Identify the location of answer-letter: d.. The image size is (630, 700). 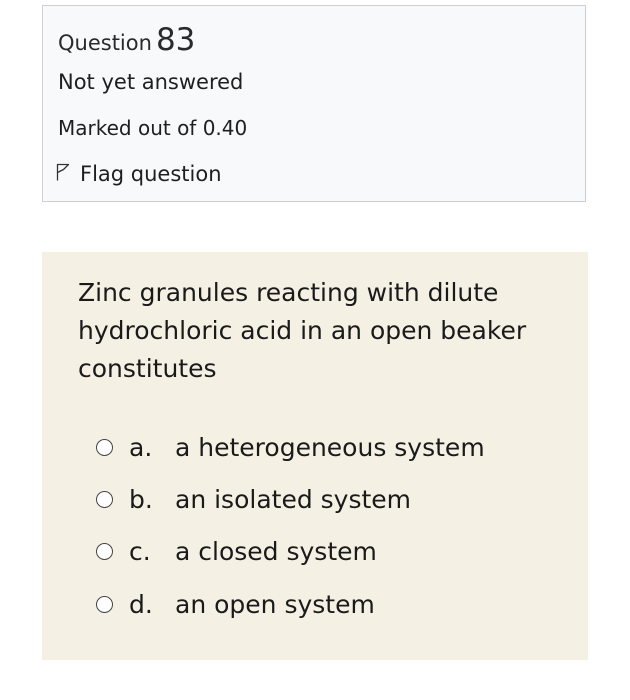
(141, 604).